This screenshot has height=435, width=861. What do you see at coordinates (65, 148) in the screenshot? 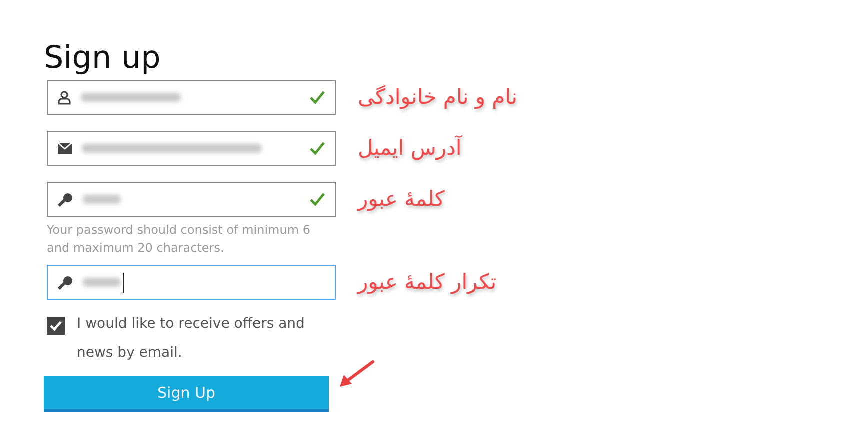
I see `envelope-icon` at bounding box center [65, 148].